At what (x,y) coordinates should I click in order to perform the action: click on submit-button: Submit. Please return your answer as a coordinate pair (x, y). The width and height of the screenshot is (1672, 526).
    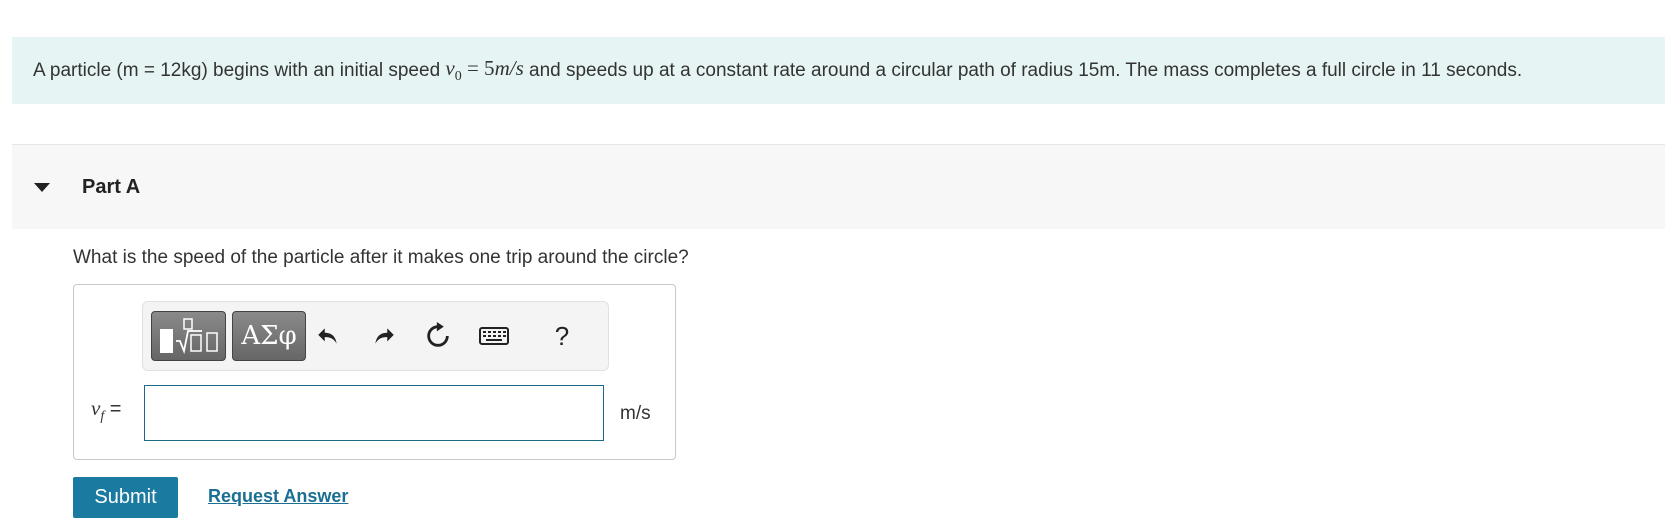
    Looking at the image, I should click on (125, 497).